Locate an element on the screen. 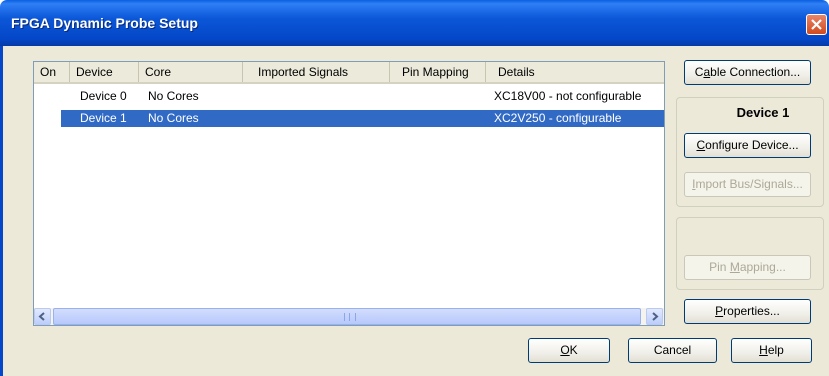  grip-icon is located at coordinates (350, 317).